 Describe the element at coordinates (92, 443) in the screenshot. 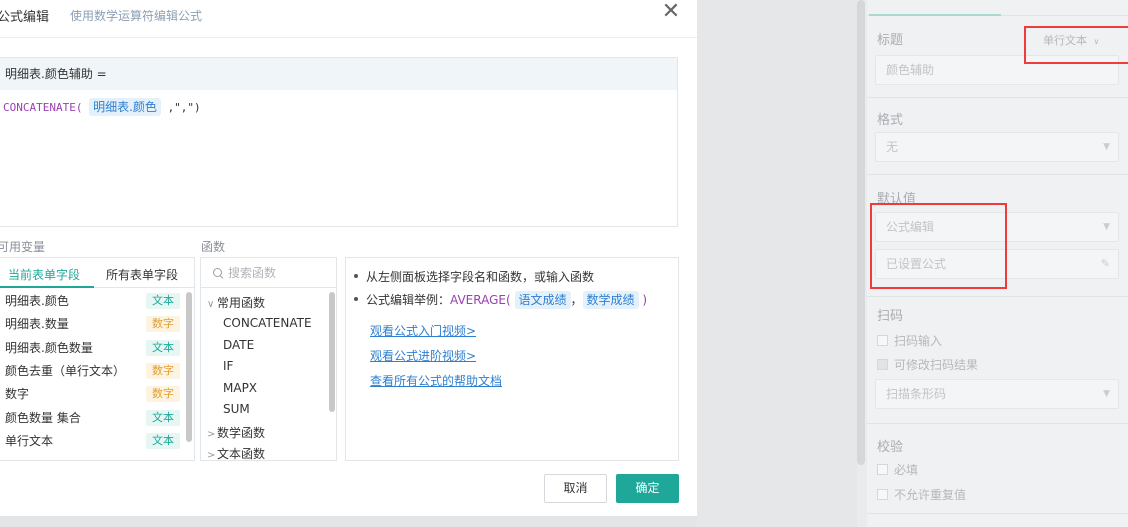

I see `variable-item: 单行文本 文本` at that location.